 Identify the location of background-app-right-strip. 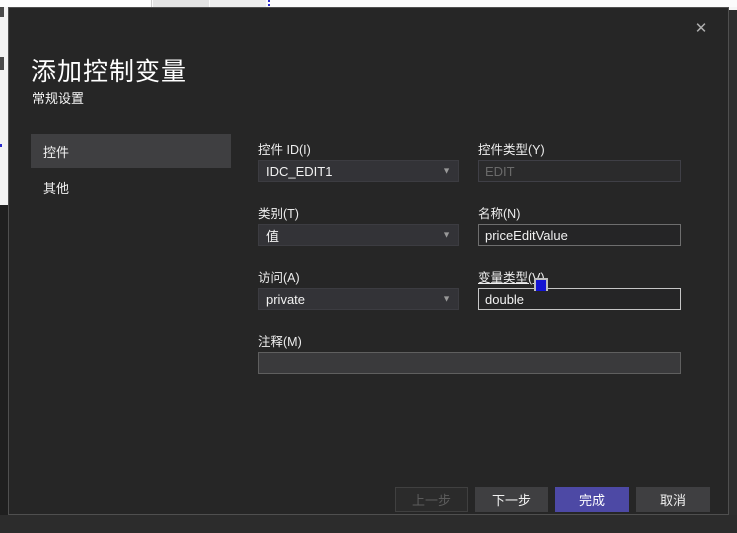
(733, 262).